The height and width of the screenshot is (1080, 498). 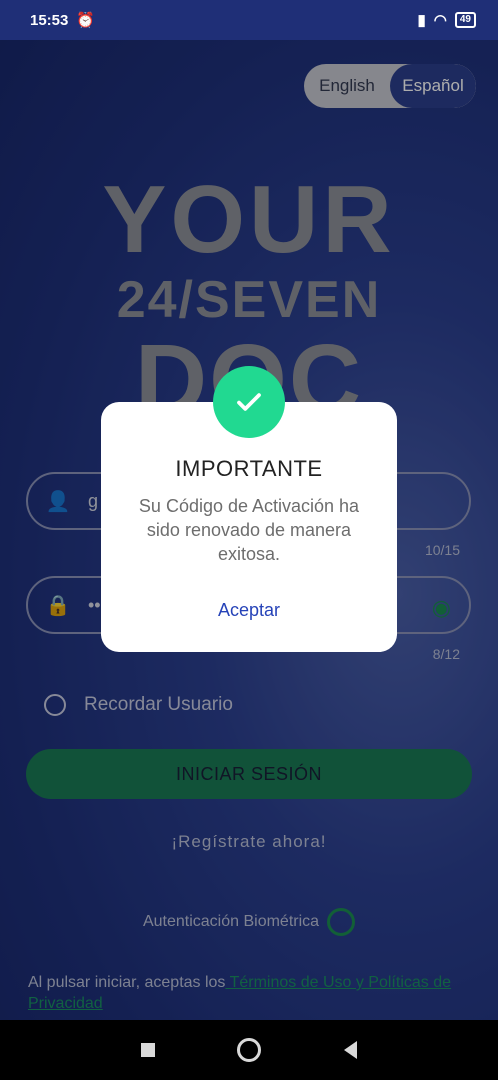 What do you see at coordinates (249, 610) in the screenshot?
I see `accept-button: Aceptar` at bounding box center [249, 610].